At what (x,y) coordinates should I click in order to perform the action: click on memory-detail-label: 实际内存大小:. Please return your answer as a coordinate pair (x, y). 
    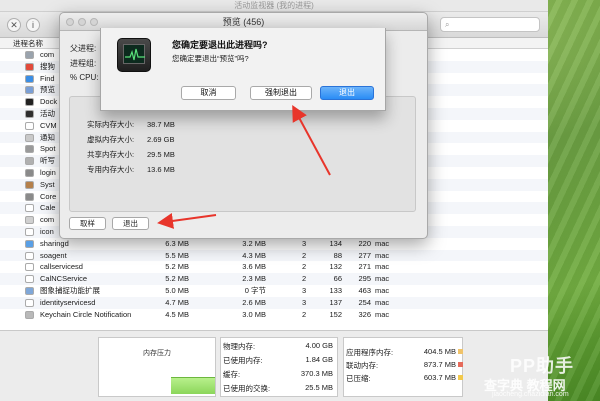
    Looking at the image, I should click on (111, 124).